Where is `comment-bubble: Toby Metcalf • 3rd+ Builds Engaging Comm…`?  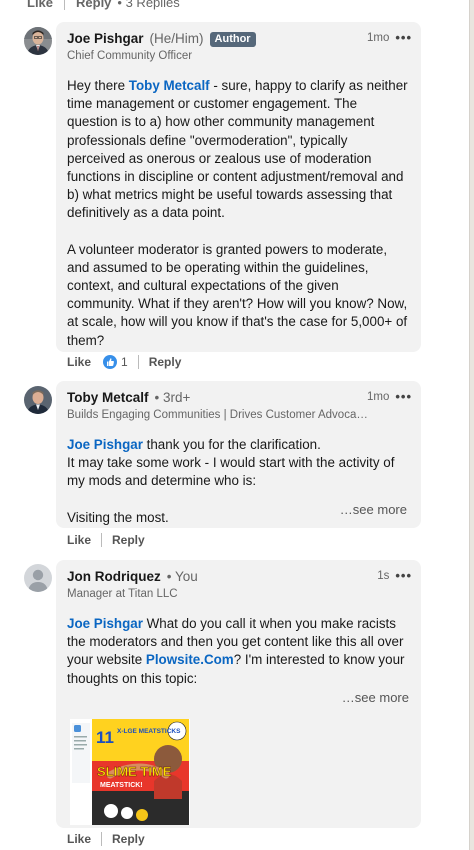 comment-bubble: Toby Metcalf • 3rd+ Builds Engaging Comm… is located at coordinates (238, 454).